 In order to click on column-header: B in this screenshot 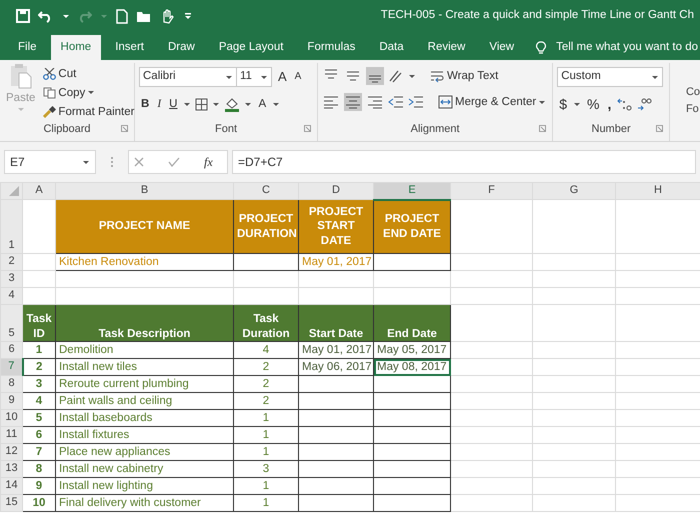, I will do `click(145, 191)`.